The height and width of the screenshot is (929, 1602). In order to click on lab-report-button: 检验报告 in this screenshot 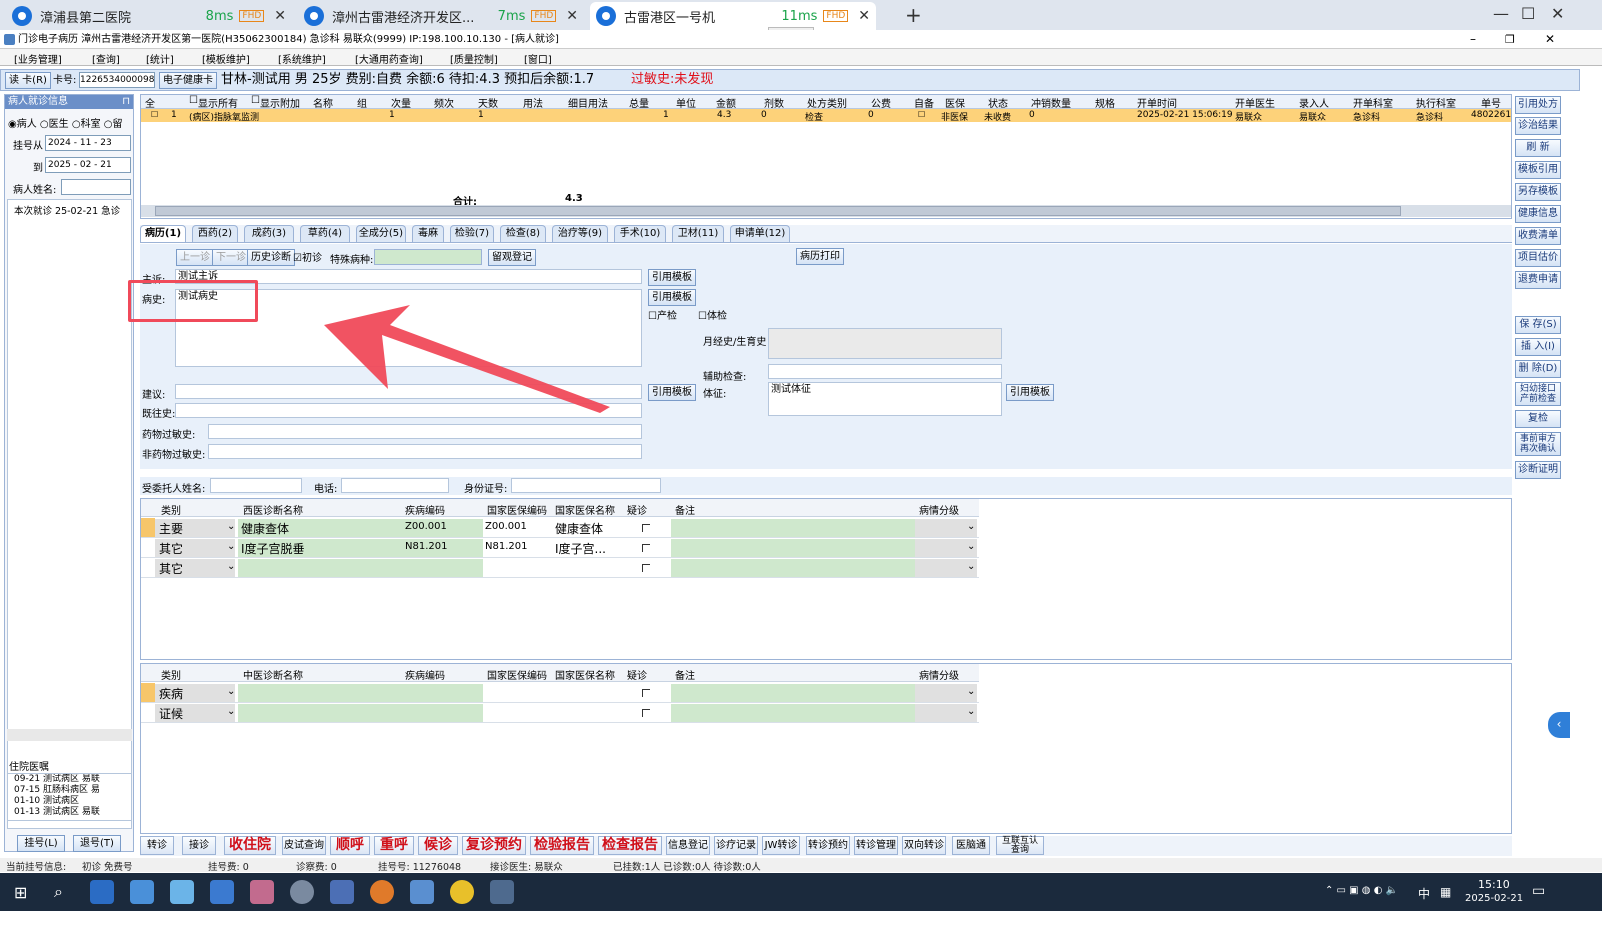, I will do `click(562, 845)`.